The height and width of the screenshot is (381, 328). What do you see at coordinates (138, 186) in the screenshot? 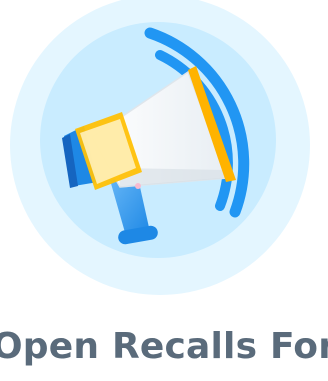
I see `decorative-dot` at bounding box center [138, 186].